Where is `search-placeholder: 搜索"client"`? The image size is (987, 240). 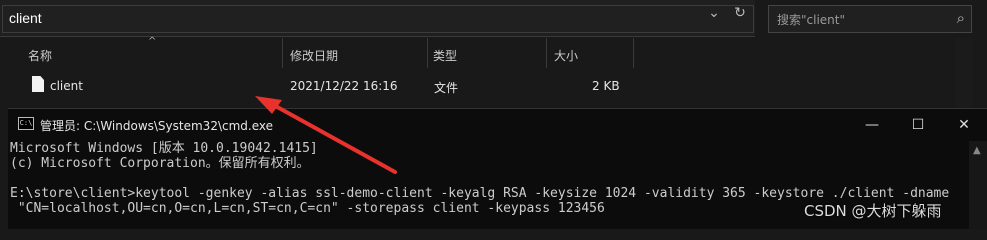
search-placeholder: 搜索"client" is located at coordinates (811, 20).